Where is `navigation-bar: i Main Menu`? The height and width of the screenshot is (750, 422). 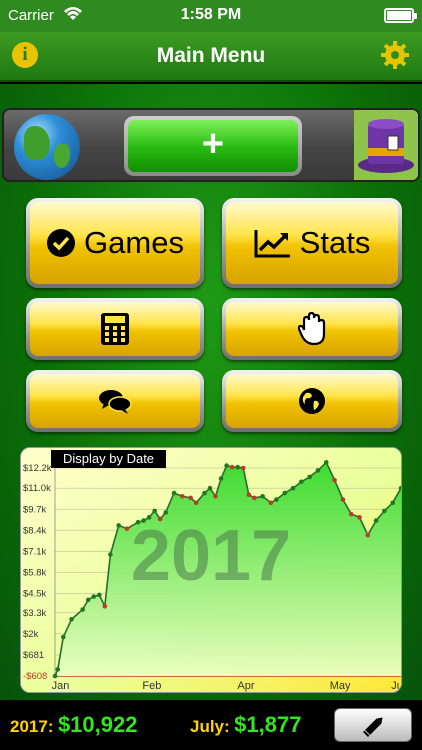 navigation-bar: i Main Menu is located at coordinates (211, 57).